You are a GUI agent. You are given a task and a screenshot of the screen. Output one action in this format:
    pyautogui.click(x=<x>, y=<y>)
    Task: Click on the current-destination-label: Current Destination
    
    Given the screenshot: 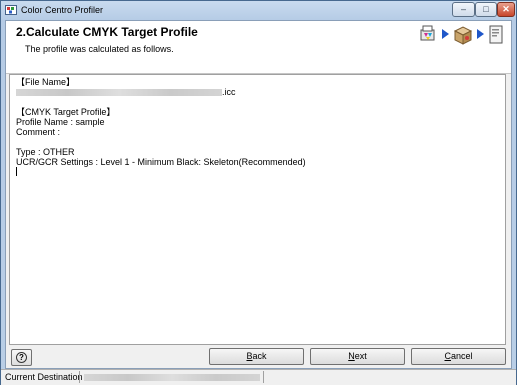 What is the action you would take?
    pyautogui.click(x=44, y=377)
    